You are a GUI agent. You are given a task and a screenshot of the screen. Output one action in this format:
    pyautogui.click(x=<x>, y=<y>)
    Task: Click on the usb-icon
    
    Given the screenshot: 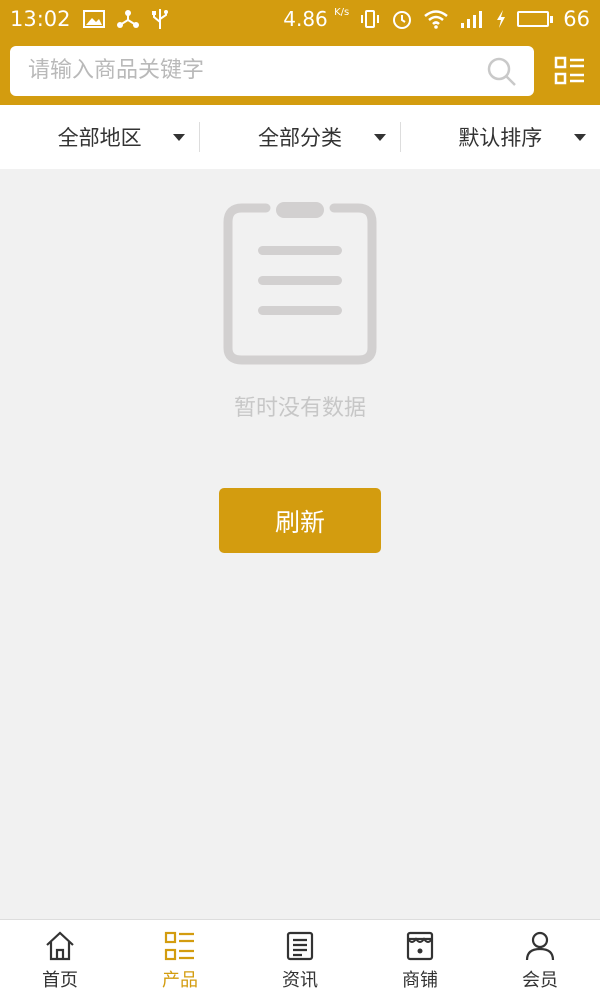 What is the action you would take?
    pyautogui.click(x=160, y=19)
    